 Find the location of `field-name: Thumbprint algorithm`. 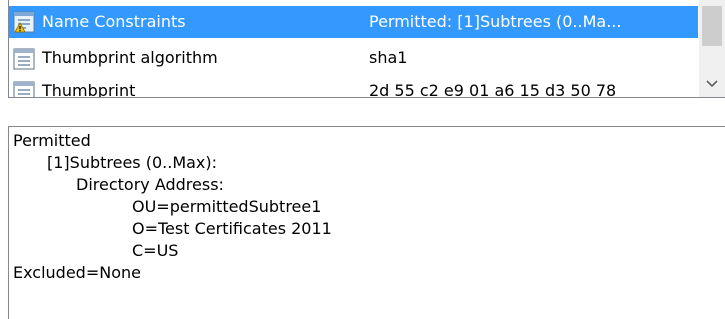

field-name: Thumbprint algorithm is located at coordinates (130, 57).